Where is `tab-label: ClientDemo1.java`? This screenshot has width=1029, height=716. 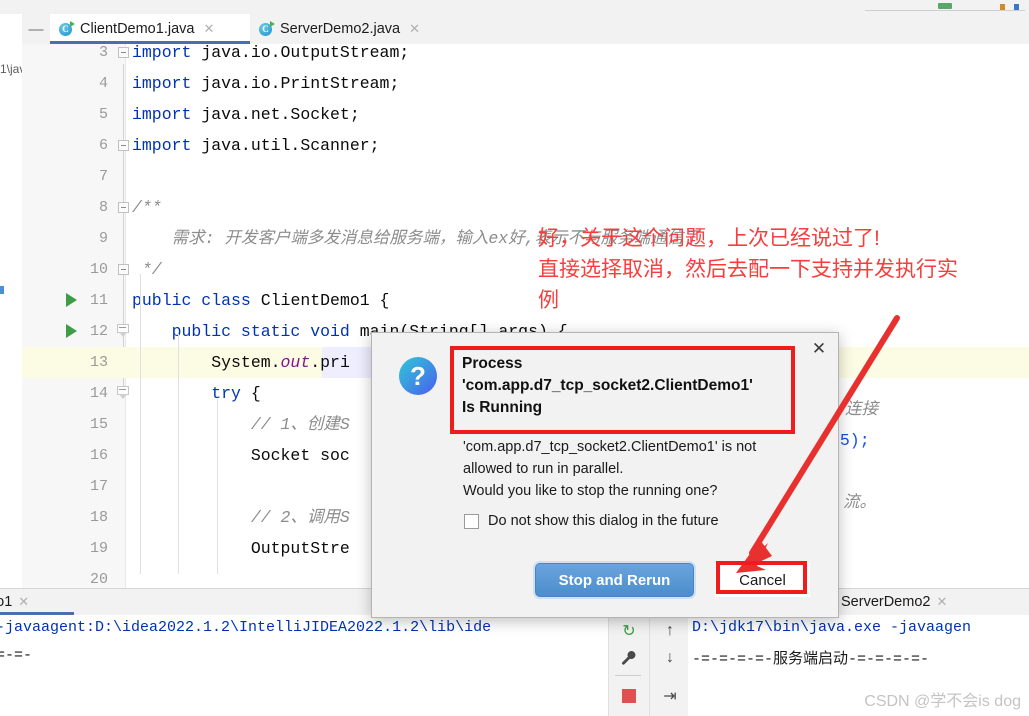 tab-label: ClientDemo1.java is located at coordinates (137, 29).